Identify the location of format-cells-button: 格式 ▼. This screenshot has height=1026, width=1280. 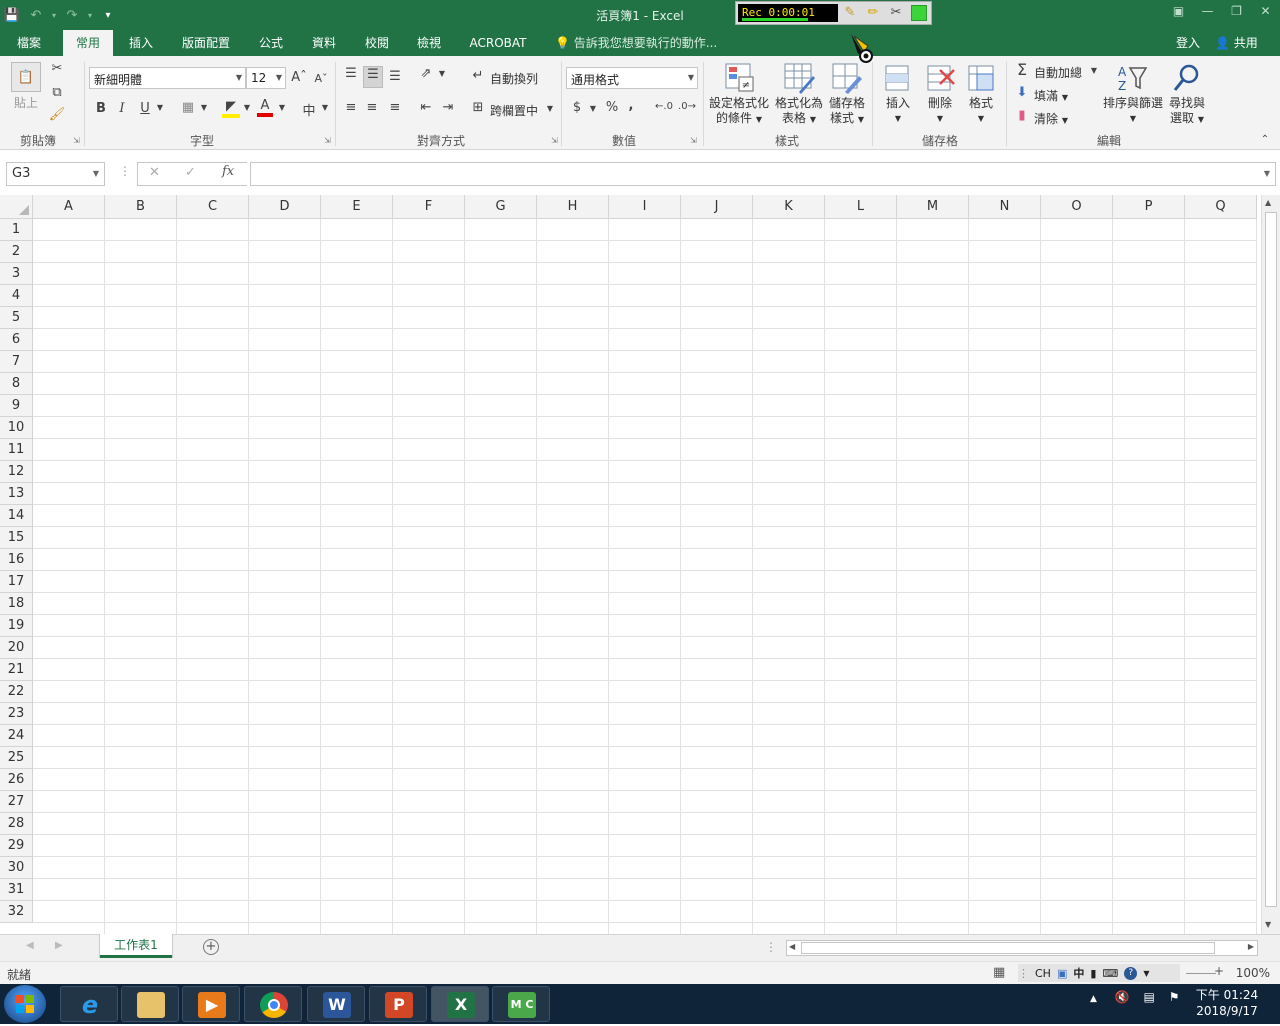
(981, 111).